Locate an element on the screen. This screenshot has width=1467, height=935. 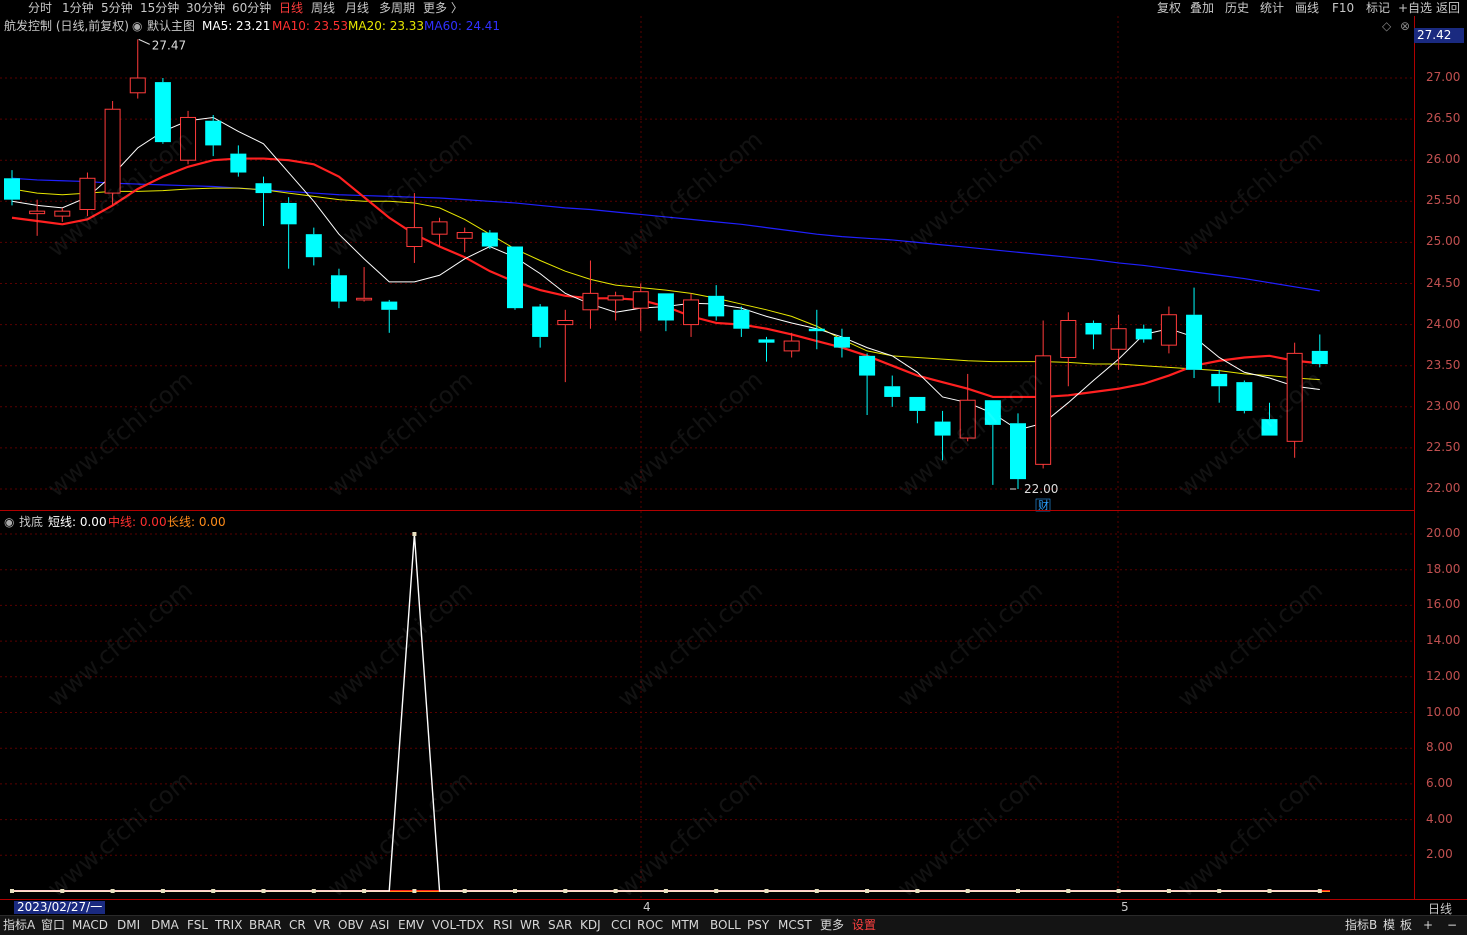
ma60-line is located at coordinates (665, 234).